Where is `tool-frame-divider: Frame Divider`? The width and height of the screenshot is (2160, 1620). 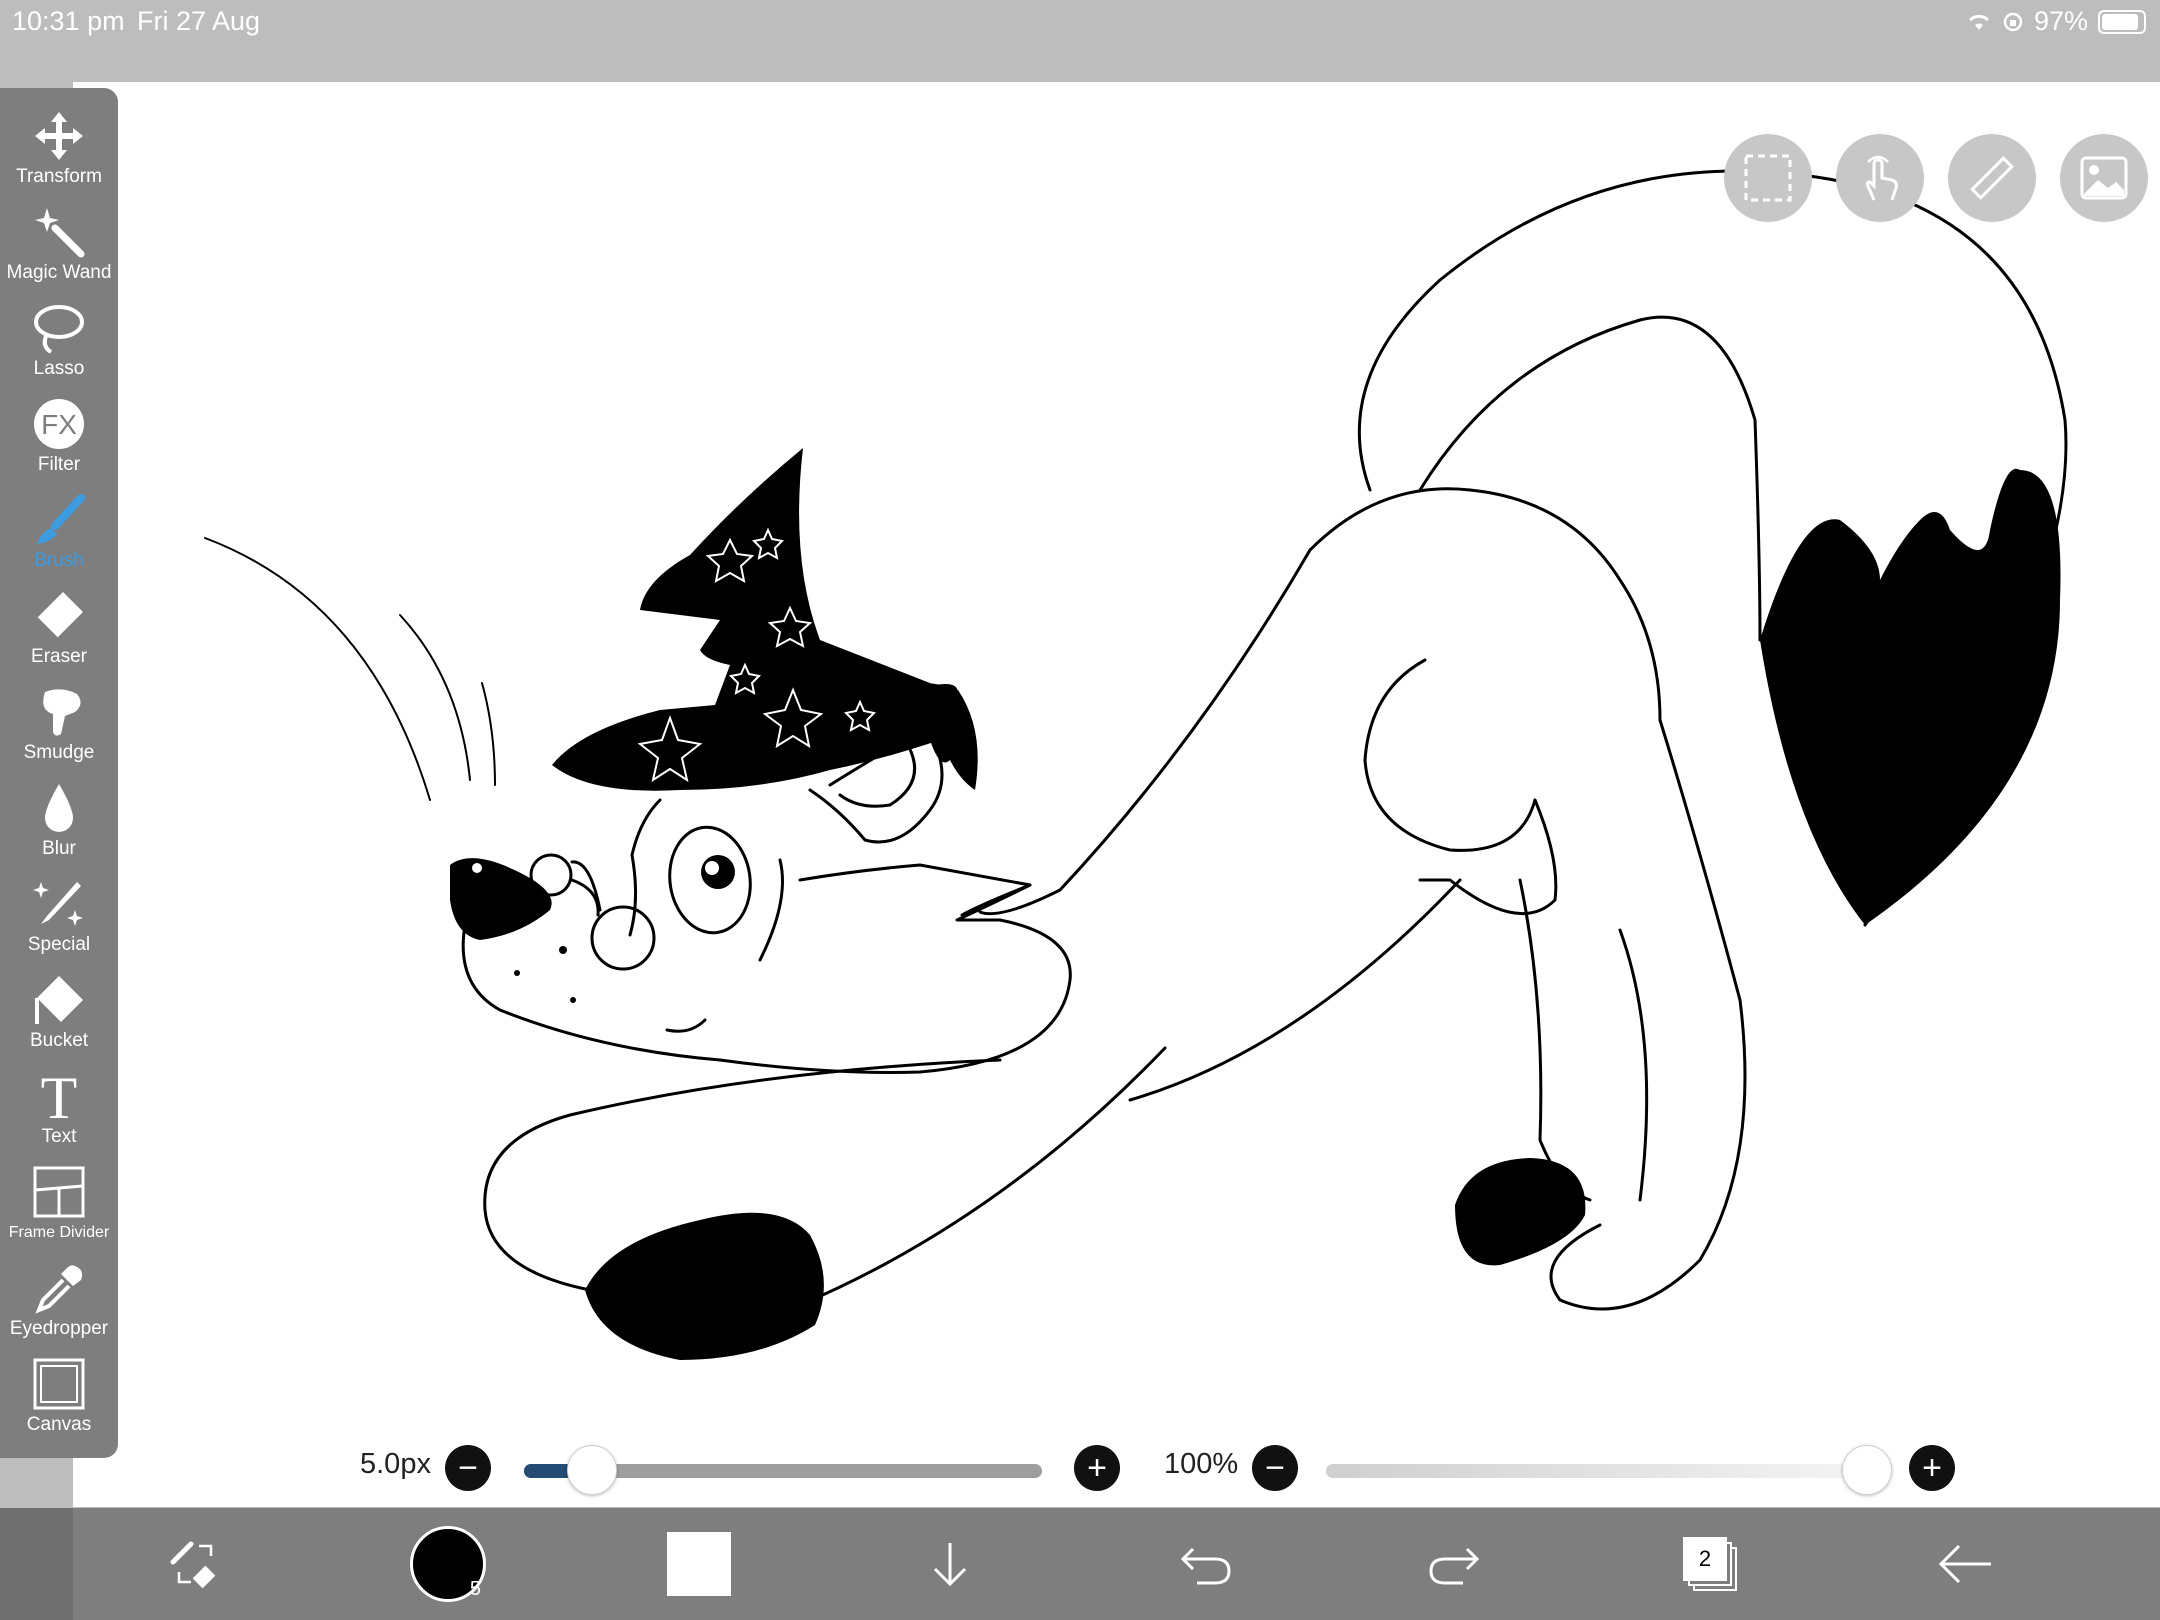 tool-frame-divider: Frame Divider is located at coordinates (59, 1209).